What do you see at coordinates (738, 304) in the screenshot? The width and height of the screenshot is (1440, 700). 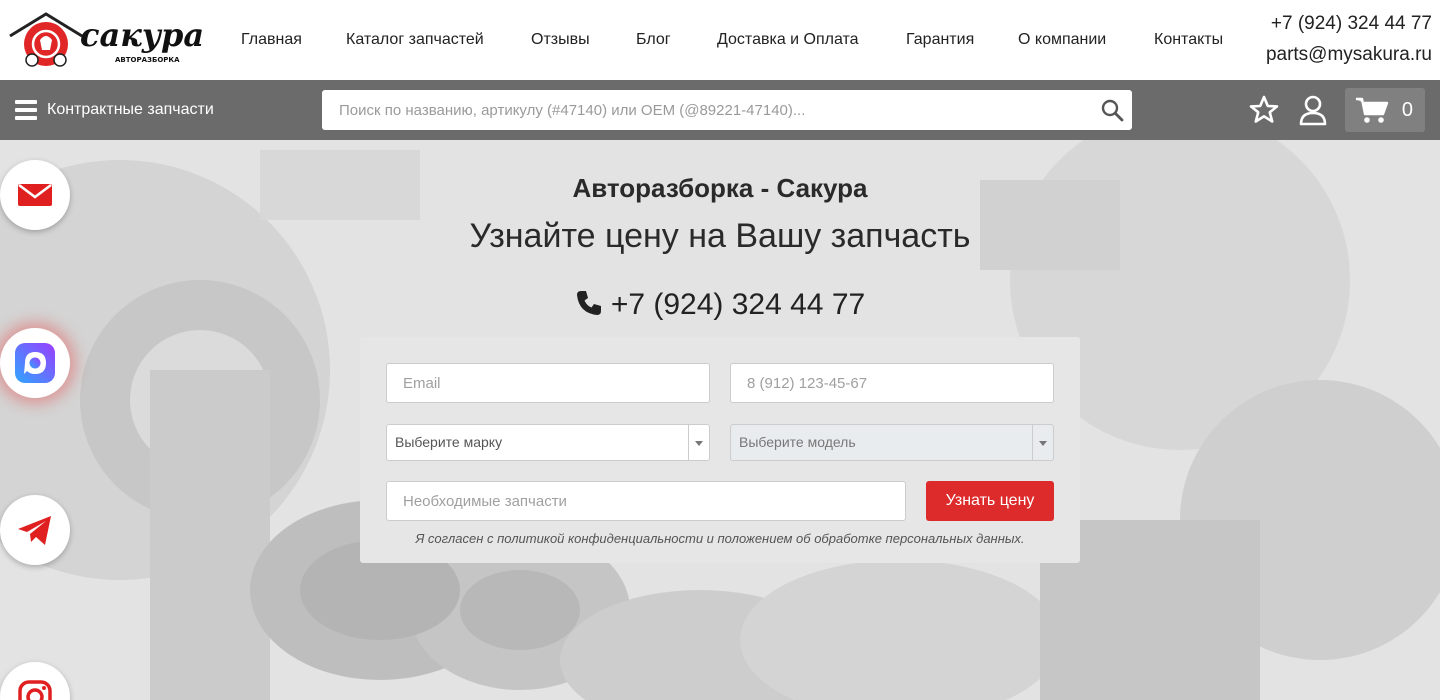 I see `hero-phone-number: +7 (924) 324 44 77` at bounding box center [738, 304].